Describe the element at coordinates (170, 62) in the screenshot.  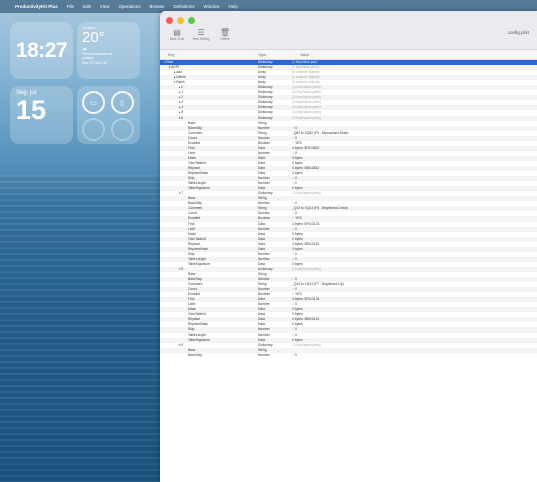
I see `row-key-text: Root` at that location.